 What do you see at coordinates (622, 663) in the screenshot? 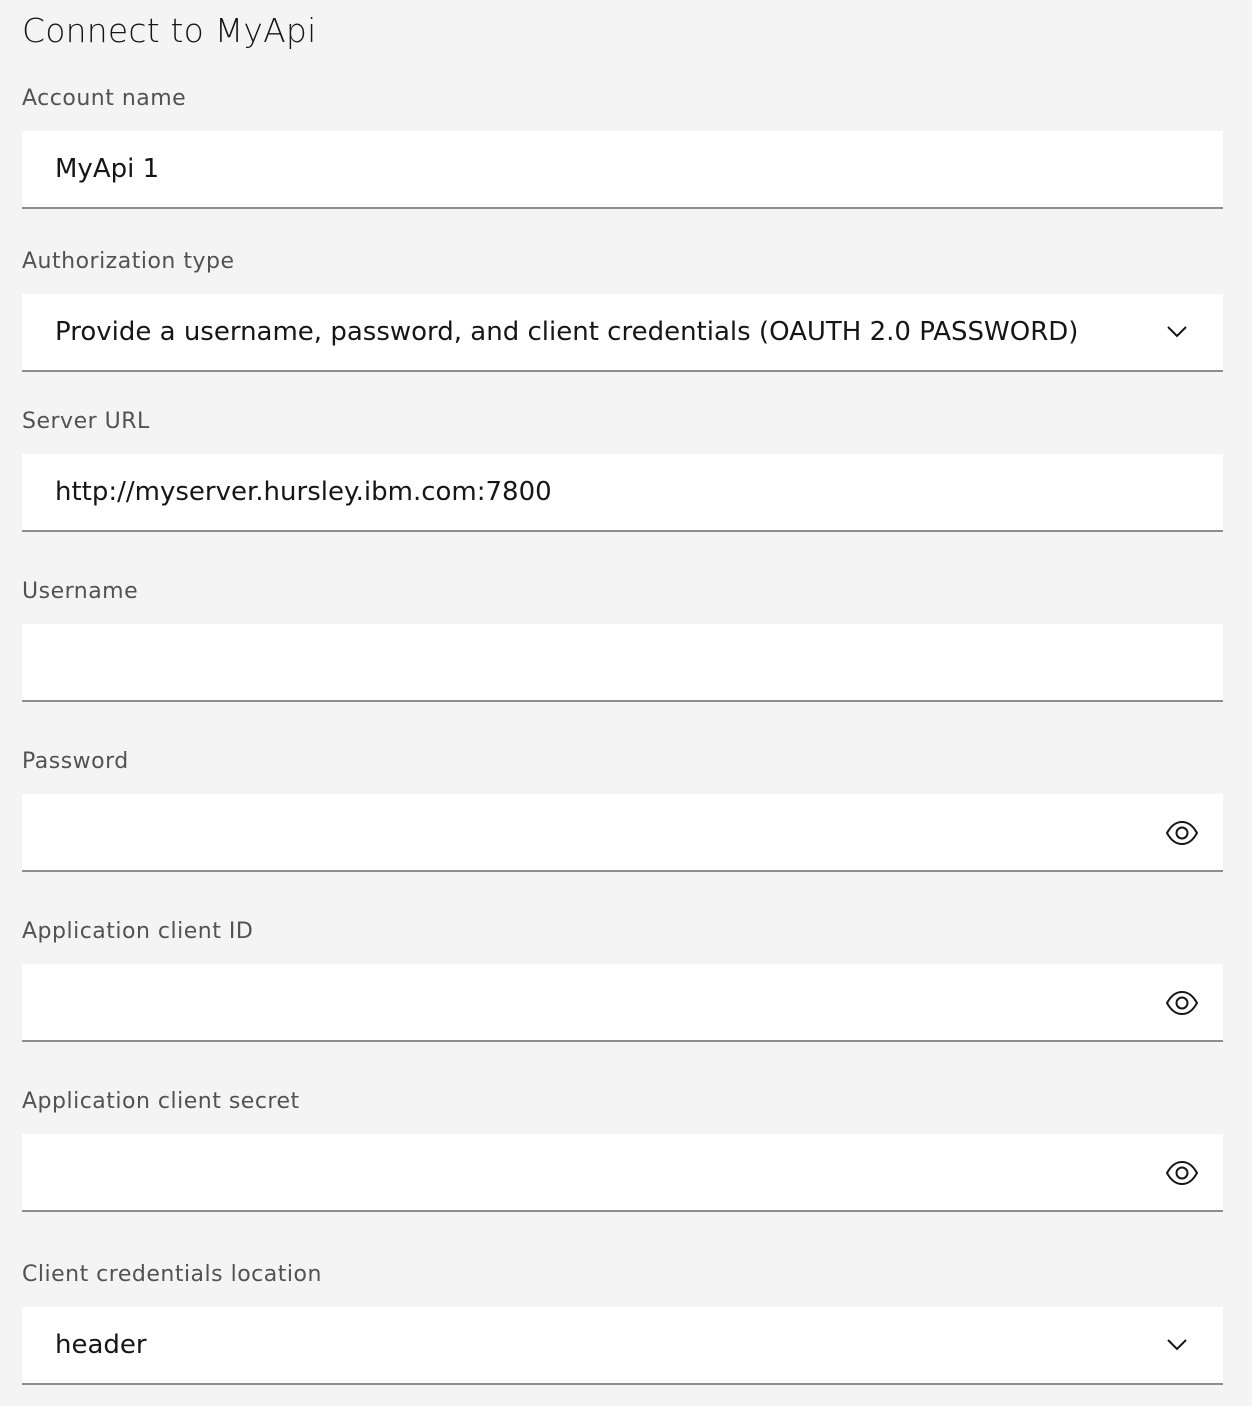
I see `username-input` at bounding box center [622, 663].